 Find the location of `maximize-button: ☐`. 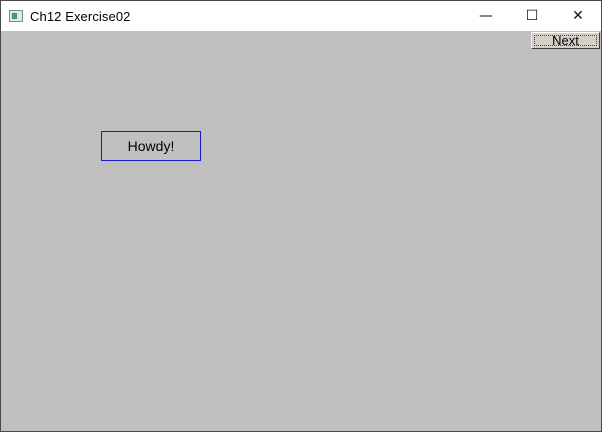

maximize-button: ☐ is located at coordinates (532, 16).